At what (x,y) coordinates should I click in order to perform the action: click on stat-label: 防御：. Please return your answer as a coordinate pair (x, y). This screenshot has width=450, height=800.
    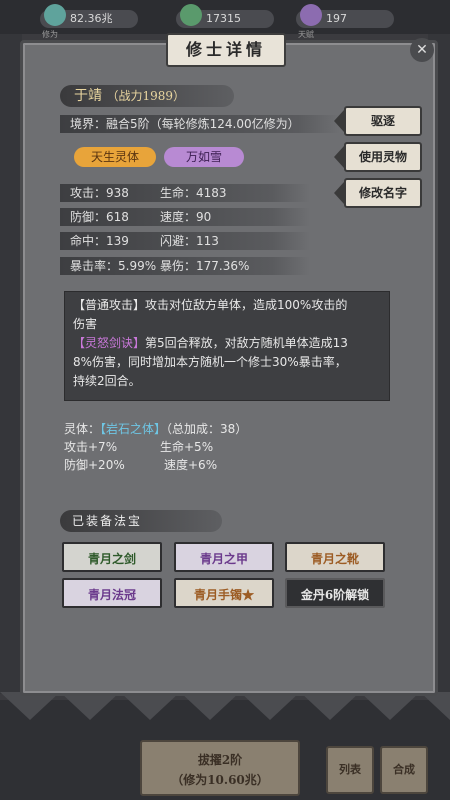
    Looking at the image, I should click on (88, 217).